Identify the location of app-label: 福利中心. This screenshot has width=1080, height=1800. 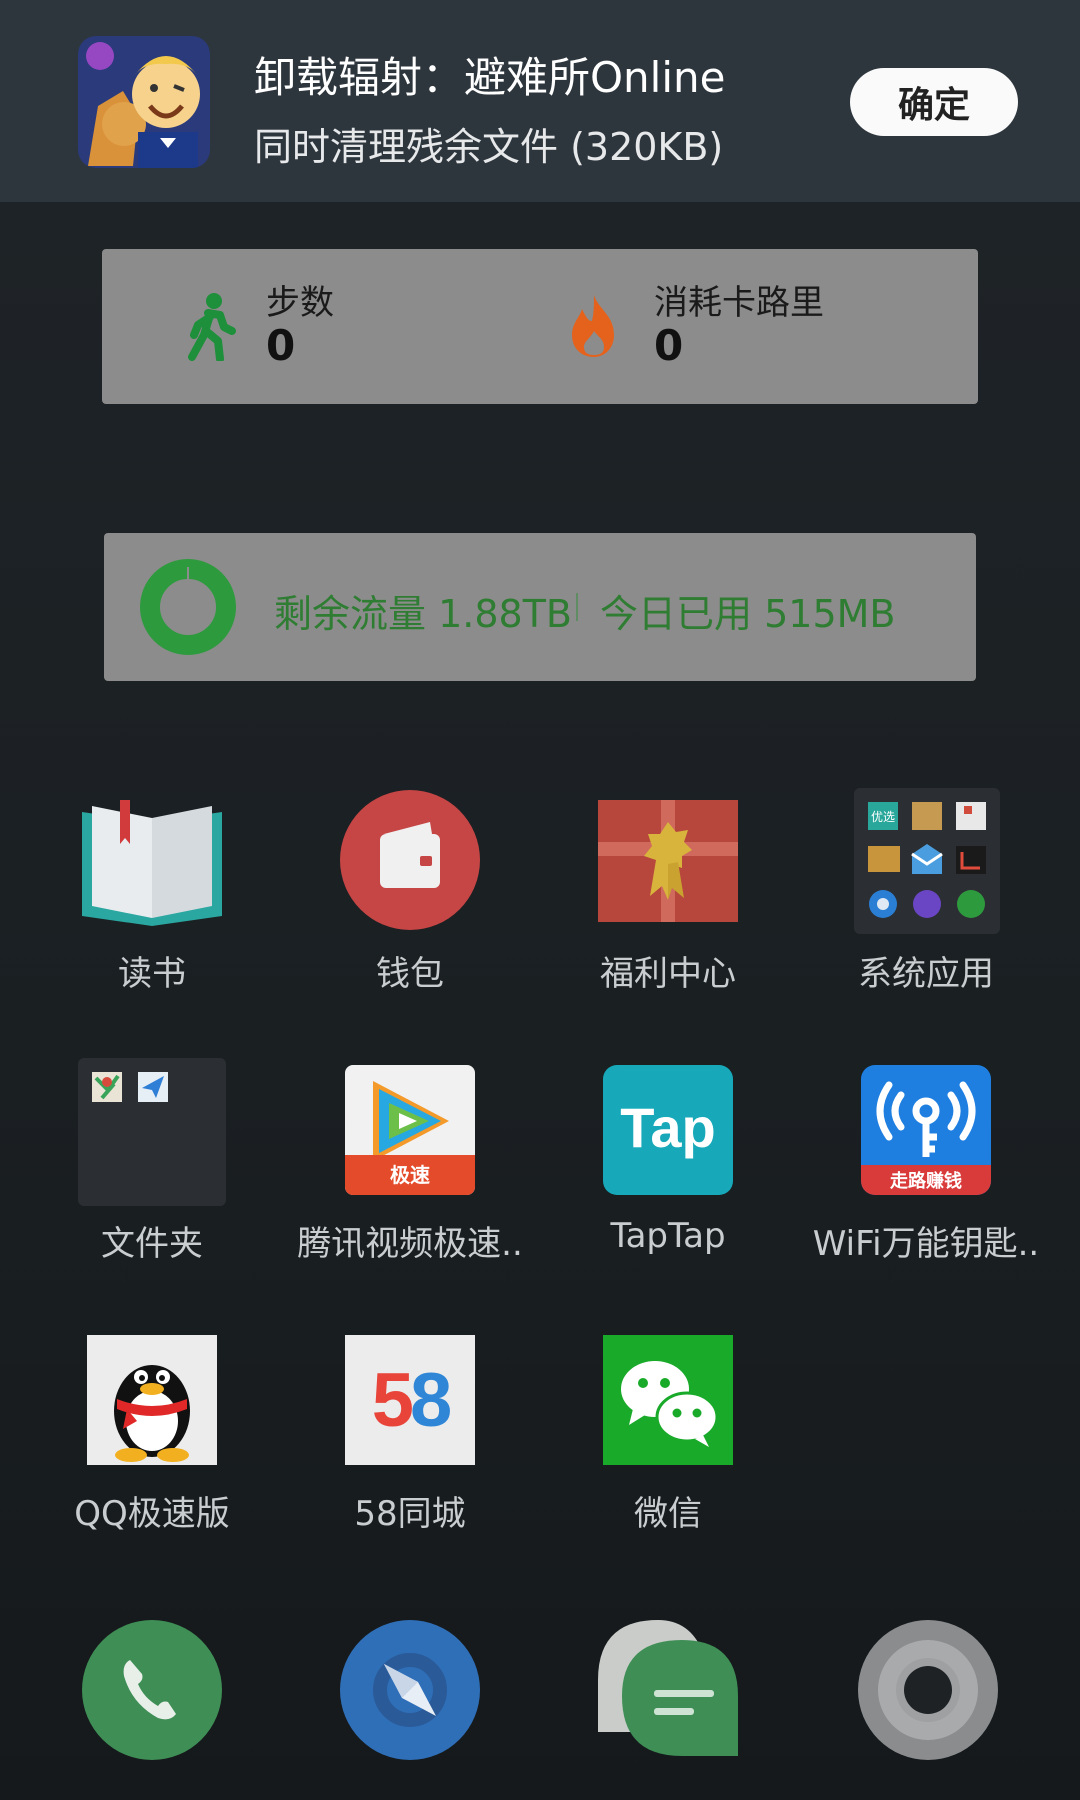
(668, 974).